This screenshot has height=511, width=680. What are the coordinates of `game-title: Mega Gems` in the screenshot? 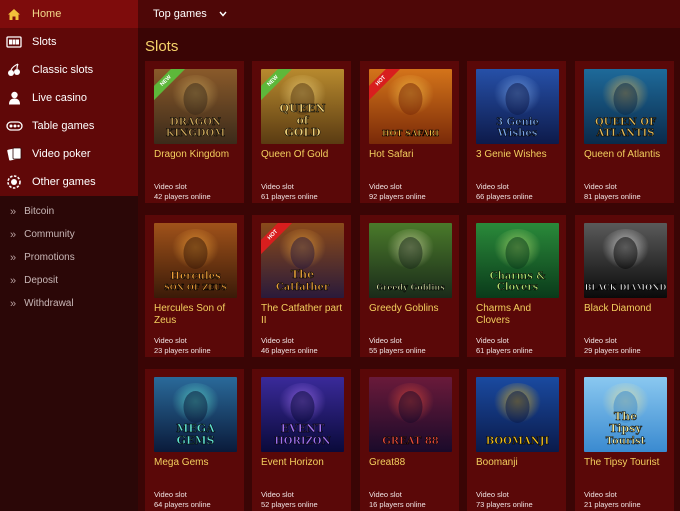 It's located at (196, 463).